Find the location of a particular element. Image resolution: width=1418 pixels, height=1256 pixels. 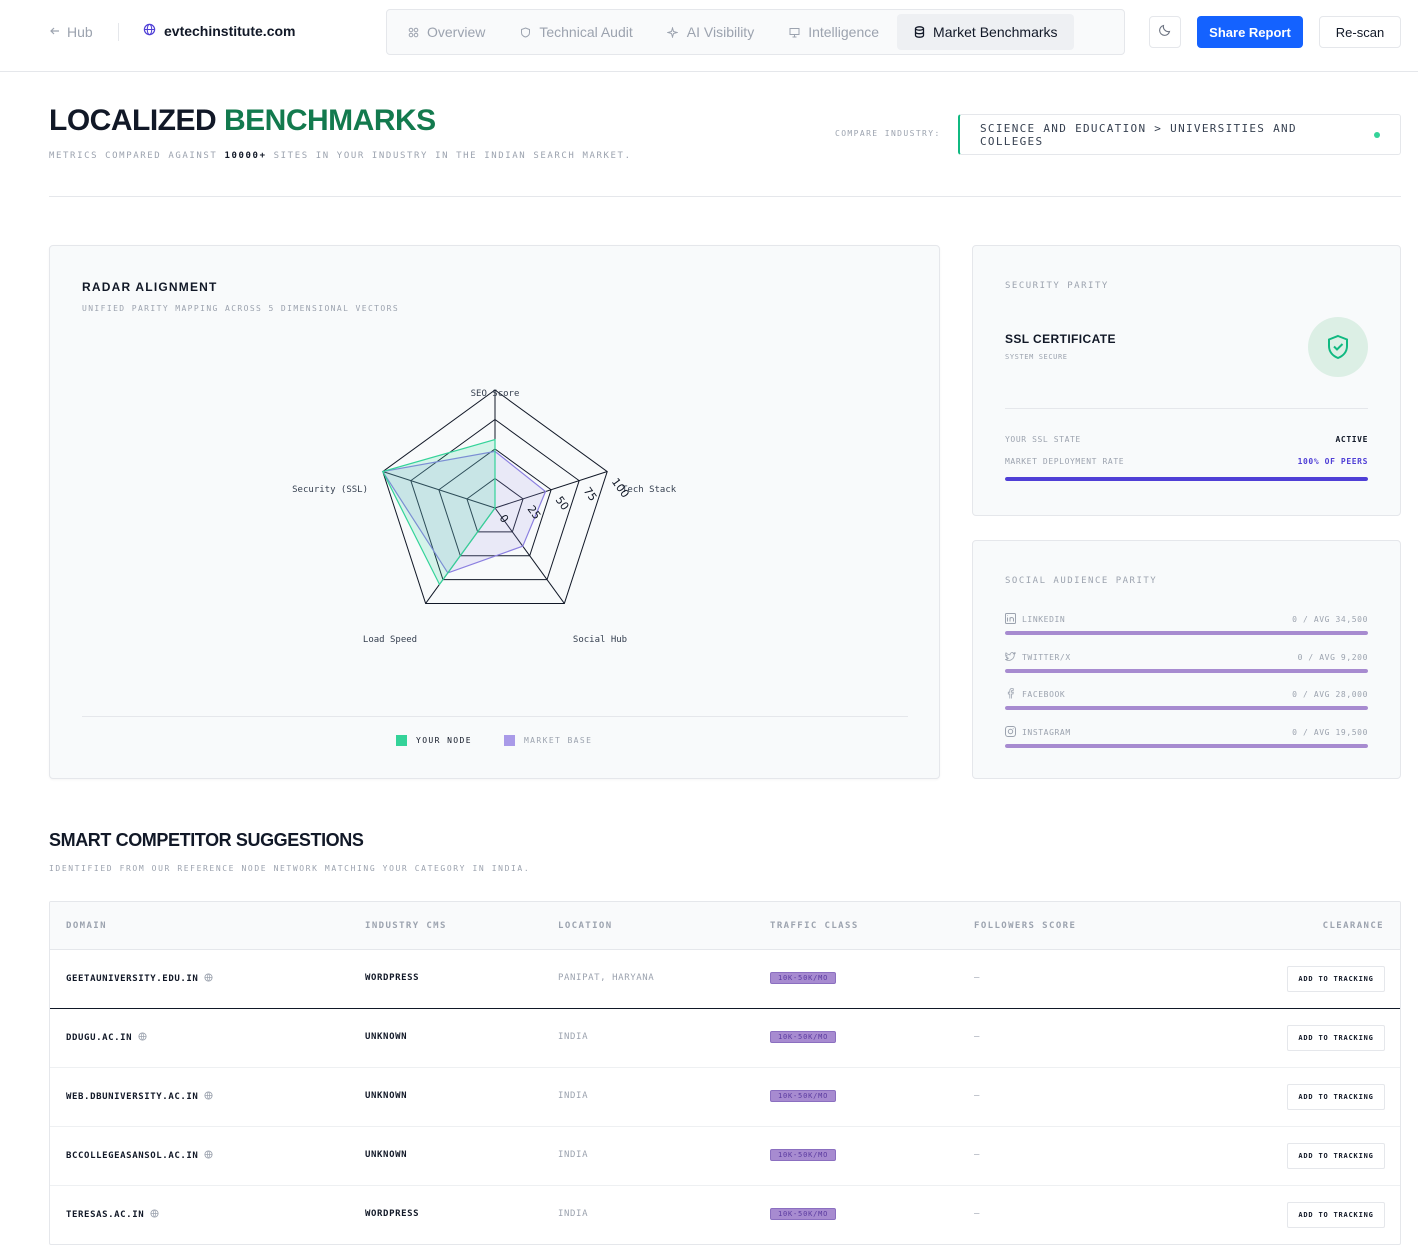

shield-icon is located at coordinates (525, 32).